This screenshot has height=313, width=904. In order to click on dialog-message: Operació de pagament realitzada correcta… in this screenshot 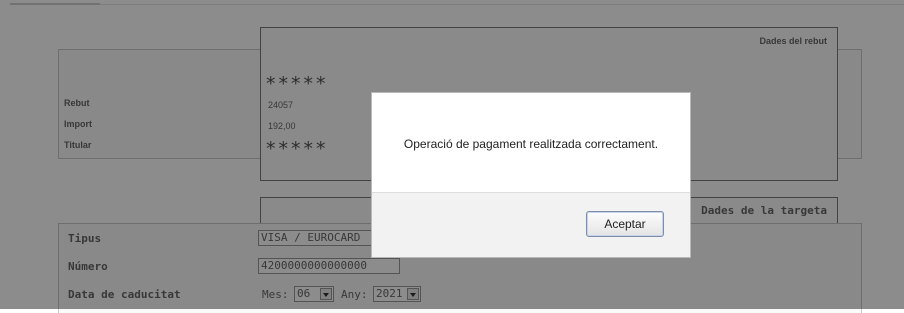, I will do `click(531, 144)`.